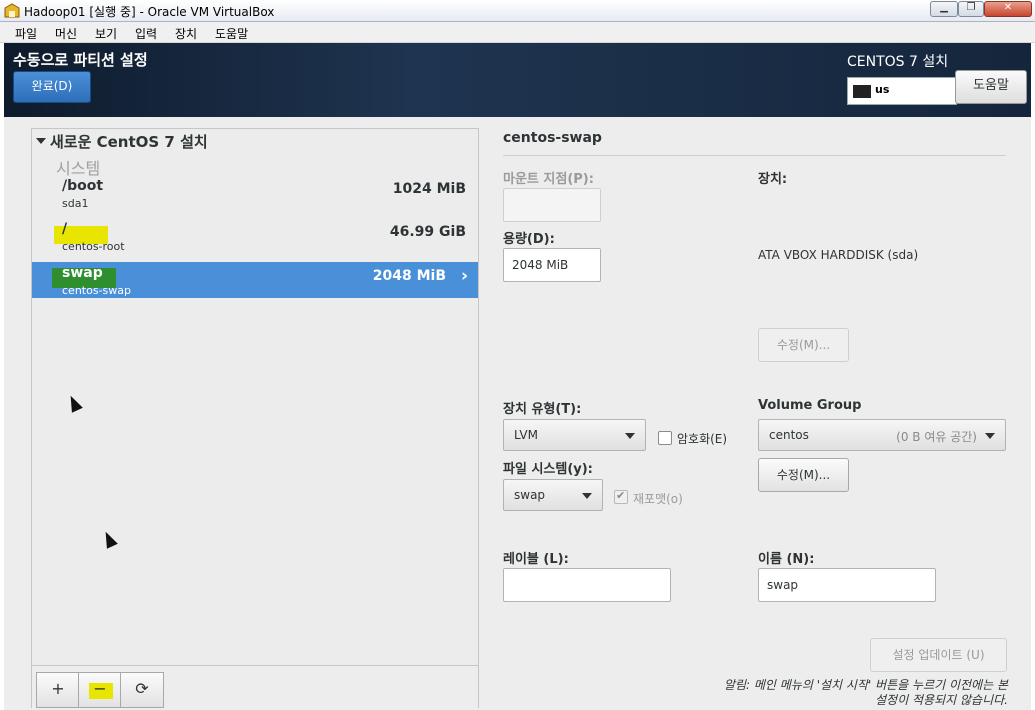 The height and width of the screenshot is (710, 1035). What do you see at coordinates (66, 33) in the screenshot?
I see `menu-machine: 머신` at bounding box center [66, 33].